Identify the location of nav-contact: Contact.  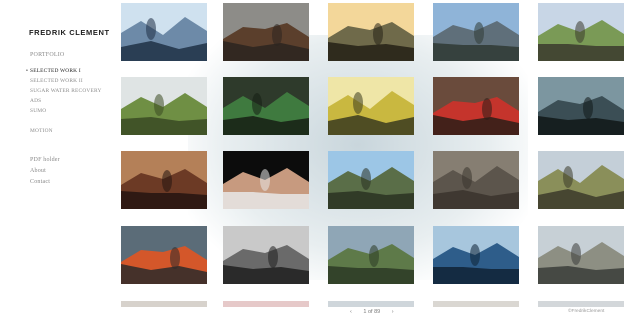
(40, 182).